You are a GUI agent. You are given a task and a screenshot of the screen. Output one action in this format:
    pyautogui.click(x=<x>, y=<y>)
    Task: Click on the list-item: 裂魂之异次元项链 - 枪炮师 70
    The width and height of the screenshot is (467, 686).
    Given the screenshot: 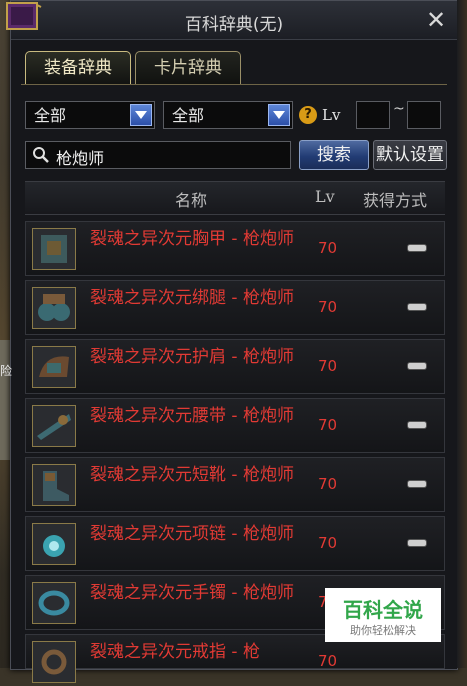 What is the action you would take?
    pyautogui.click(x=235, y=543)
    